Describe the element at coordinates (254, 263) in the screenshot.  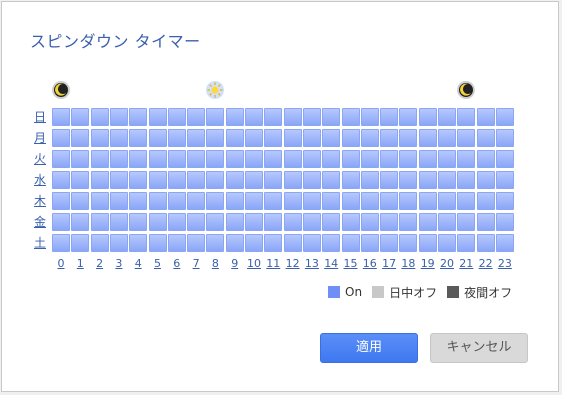
I see `hour-label: 10` at that location.